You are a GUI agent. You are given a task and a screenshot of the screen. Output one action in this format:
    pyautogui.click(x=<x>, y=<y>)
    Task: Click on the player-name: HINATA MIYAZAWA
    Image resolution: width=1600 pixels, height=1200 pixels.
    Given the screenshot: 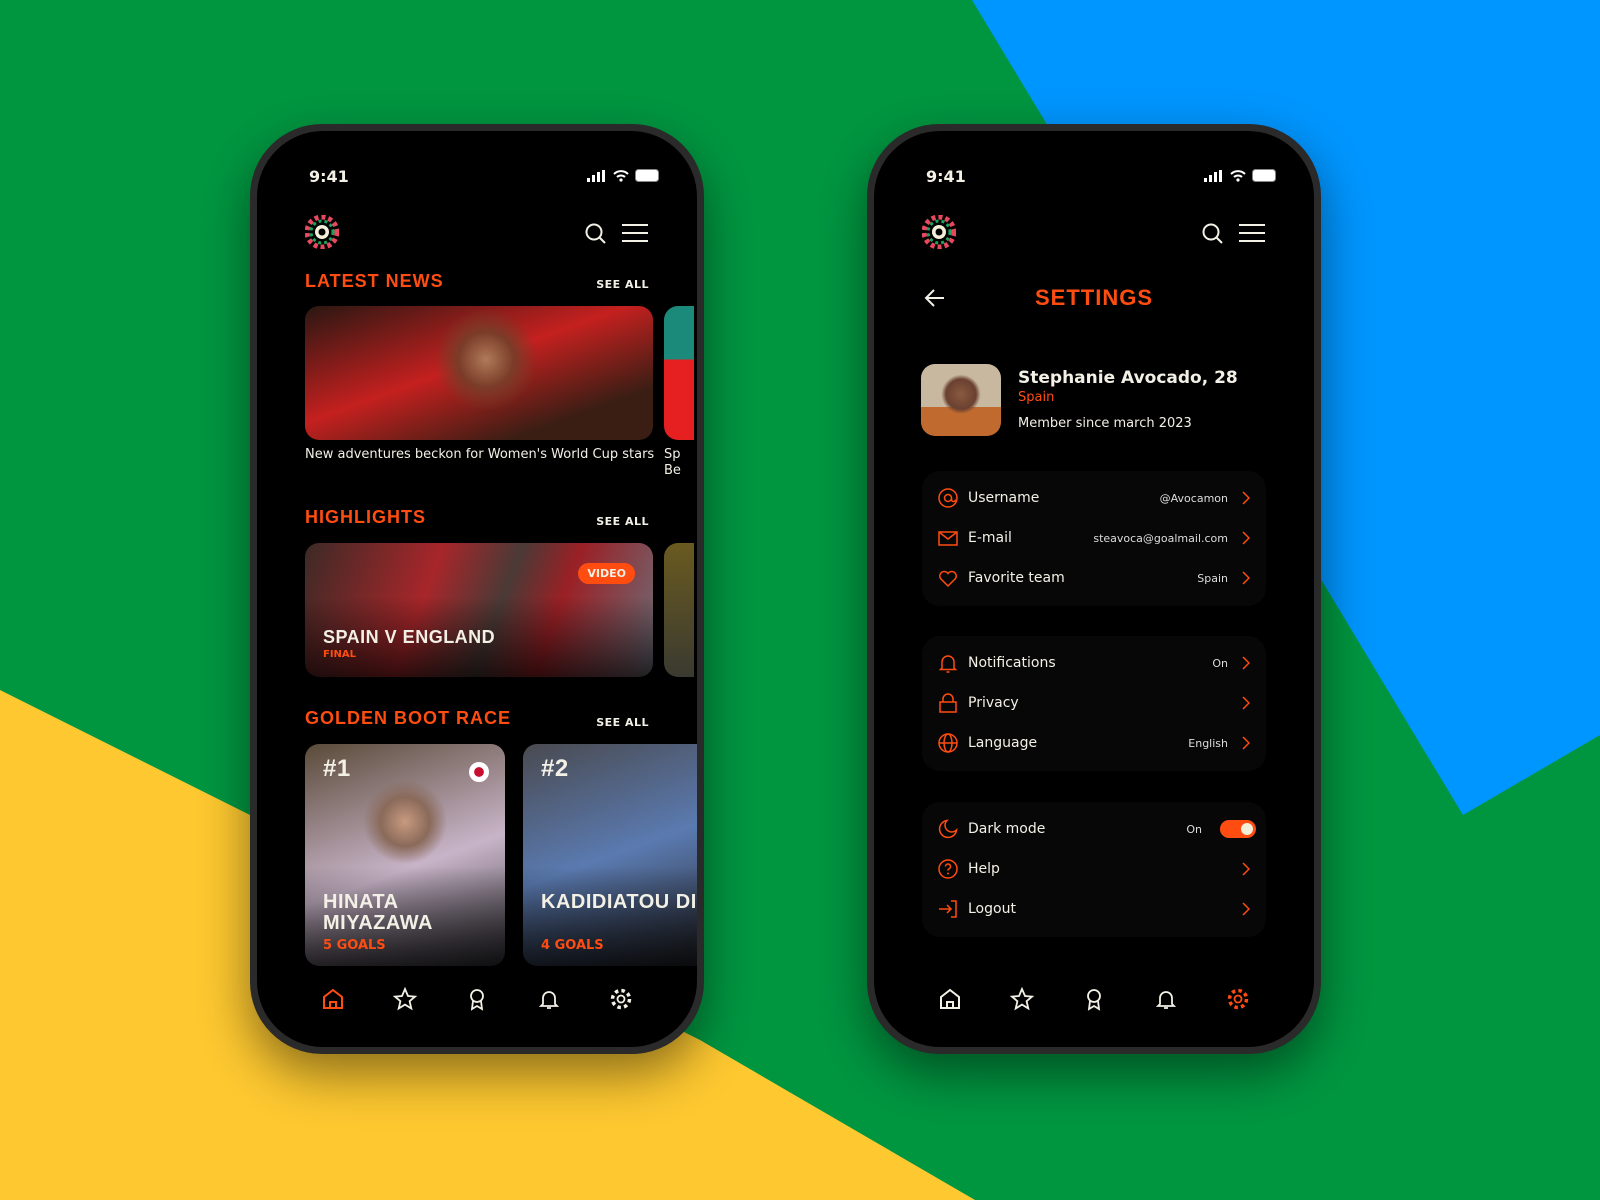 What is the action you would take?
    pyautogui.click(x=378, y=912)
    